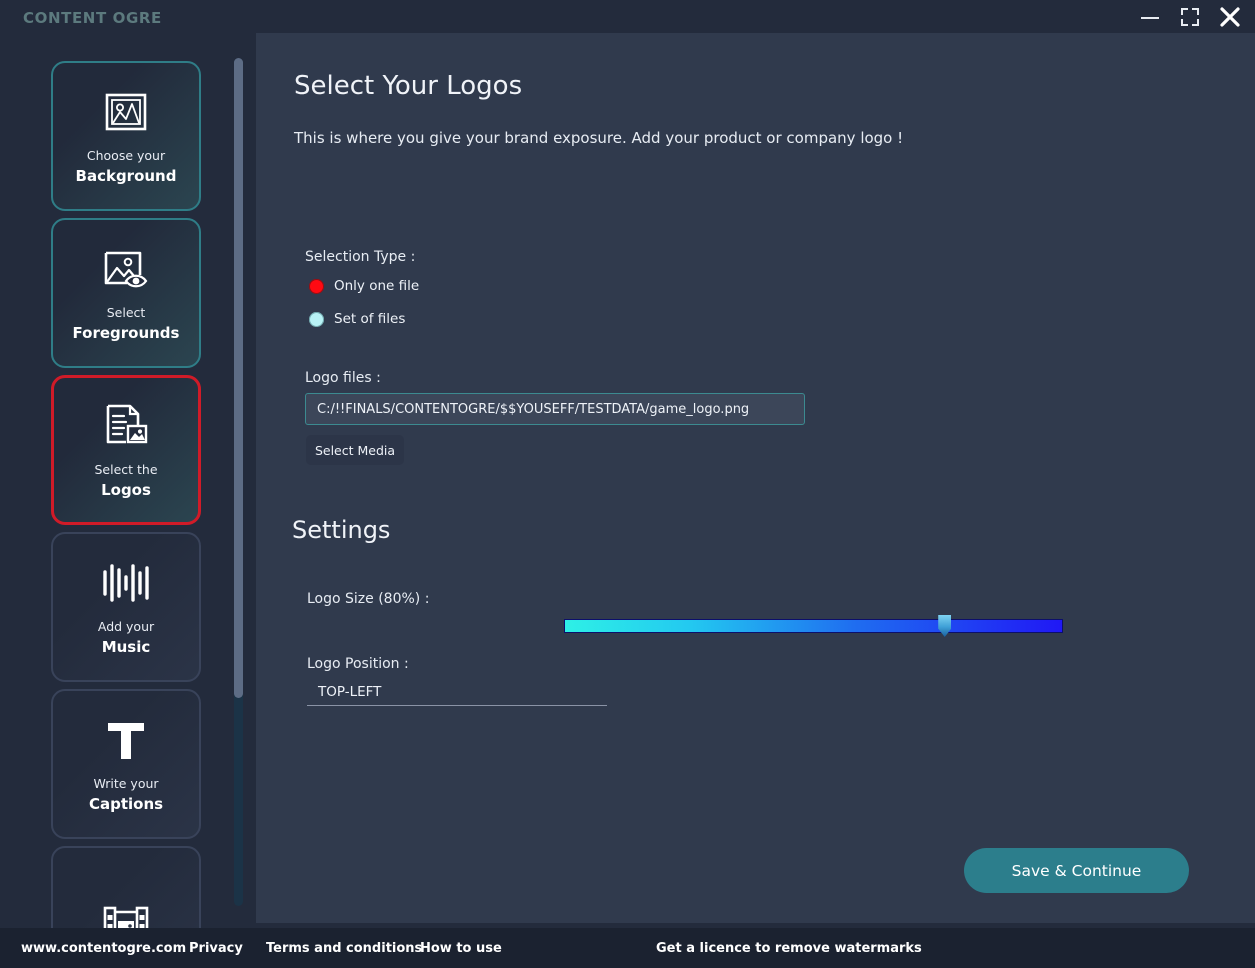 The height and width of the screenshot is (968, 1255). Describe the element at coordinates (126, 426) in the screenshot. I see `document-image-icon` at that location.